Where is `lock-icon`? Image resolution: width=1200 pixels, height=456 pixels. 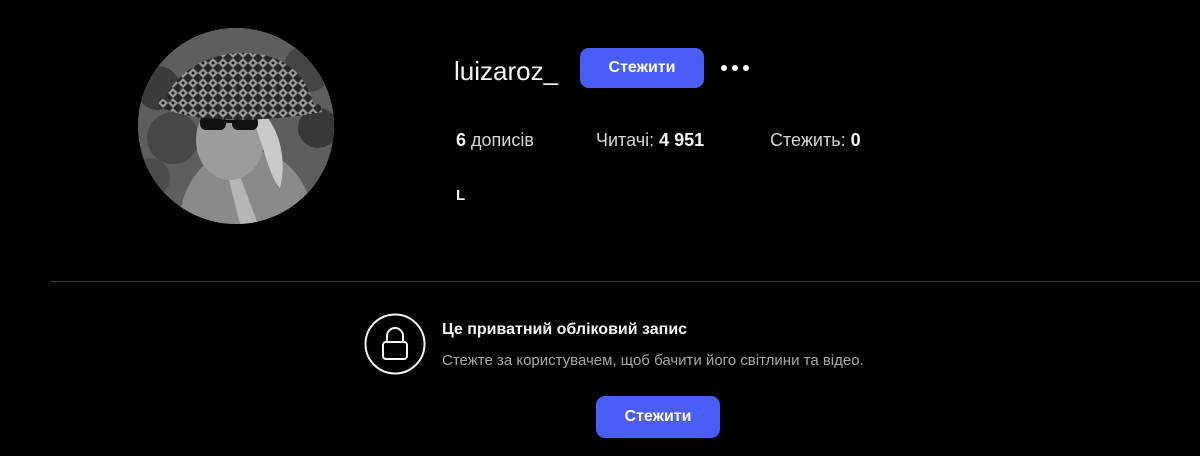 lock-icon is located at coordinates (395, 344).